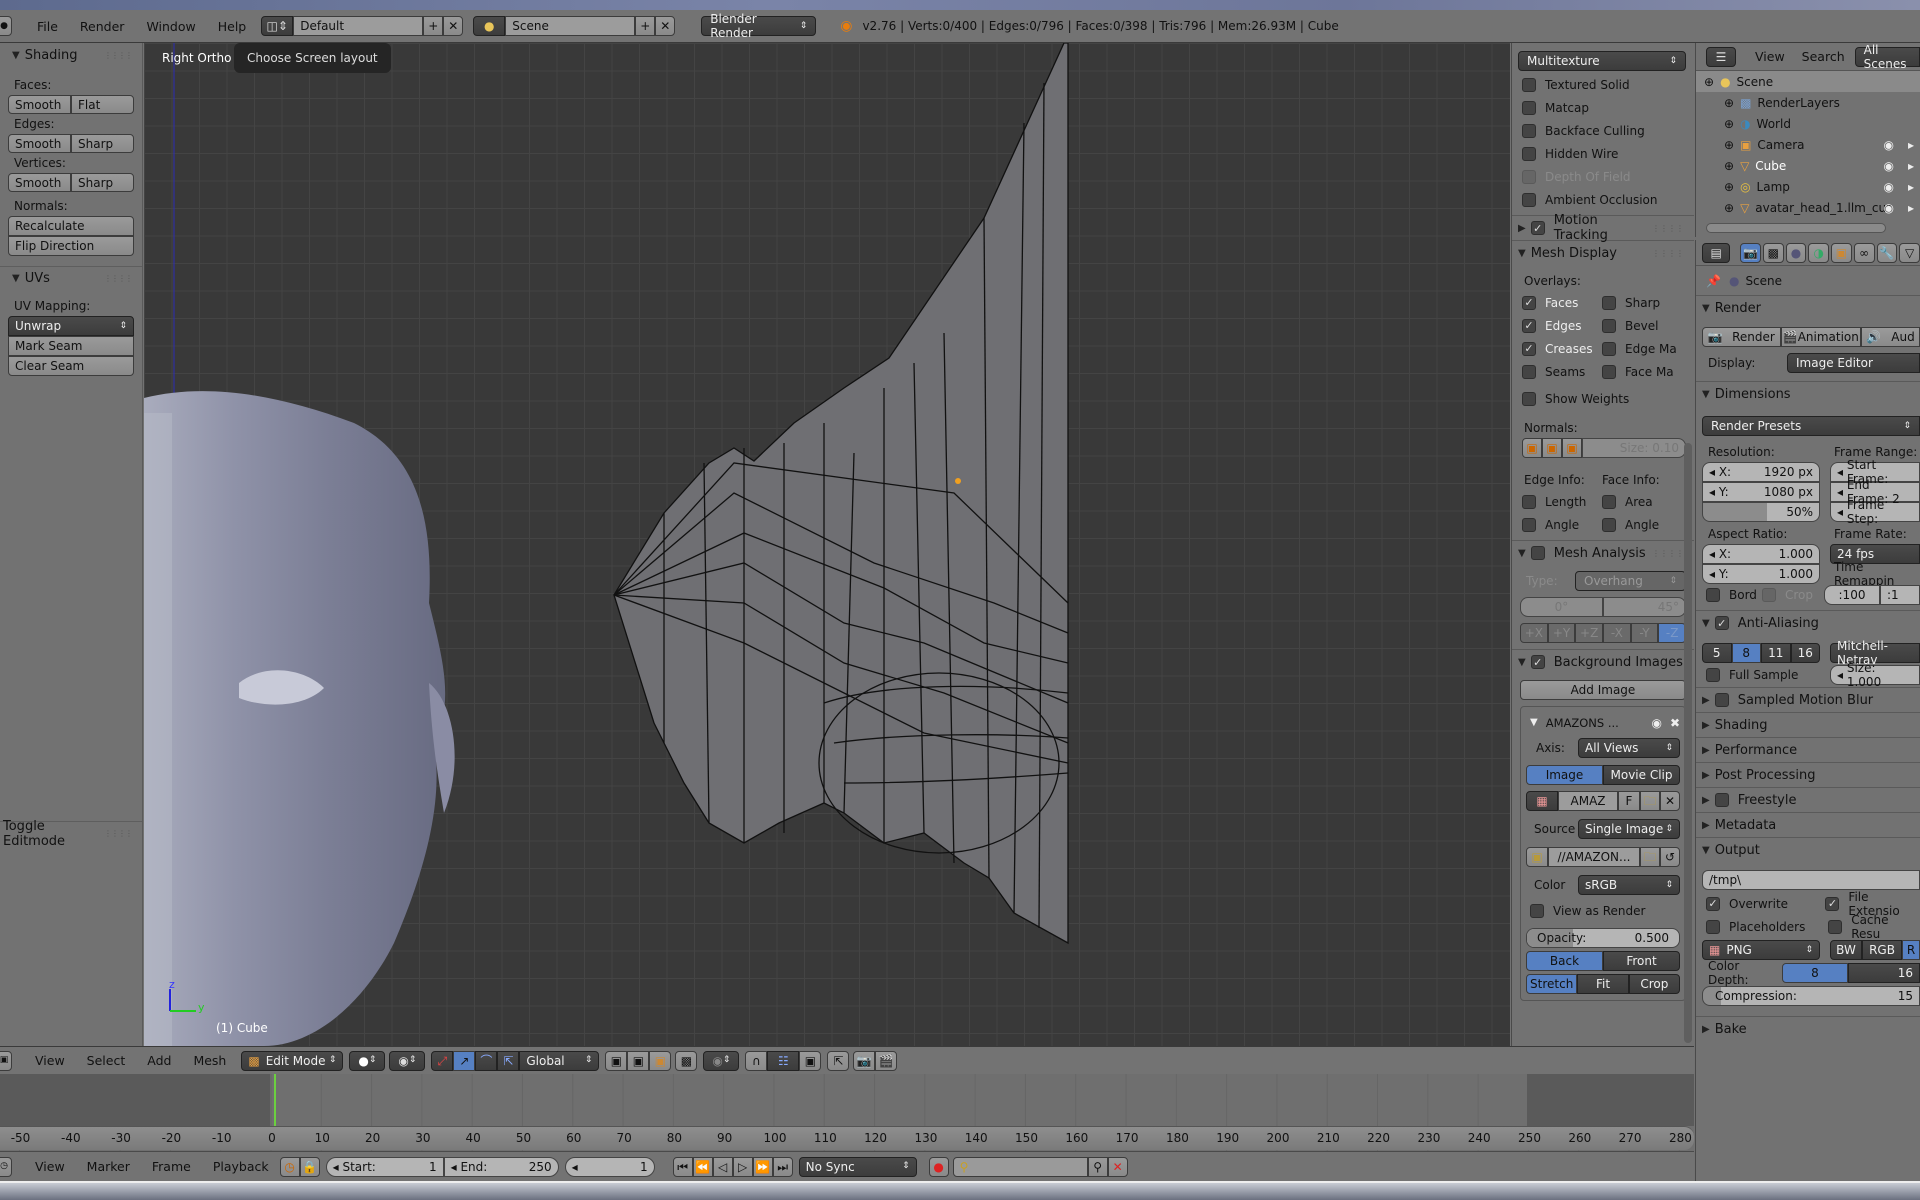  Describe the element at coordinates (39, 104) in the screenshot. I see `faces-smooth-button: Smooth` at that location.